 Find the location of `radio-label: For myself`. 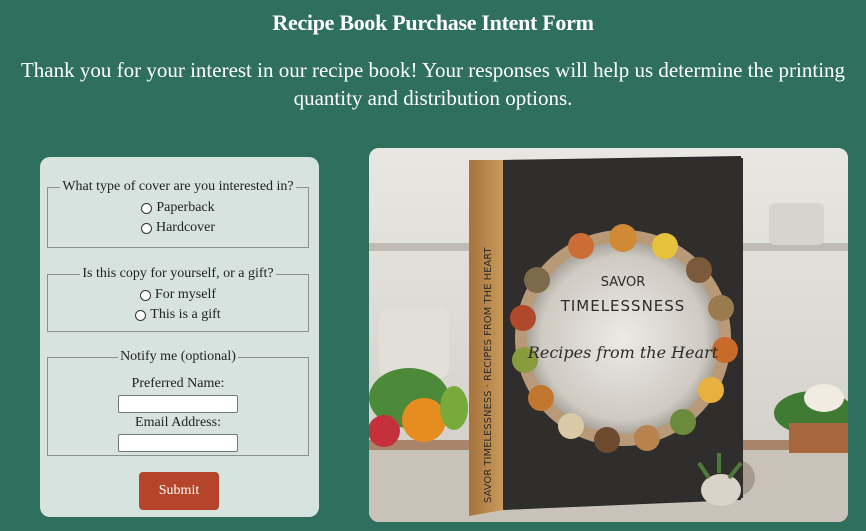

radio-label: For myself is located at coordinates (185, 294).